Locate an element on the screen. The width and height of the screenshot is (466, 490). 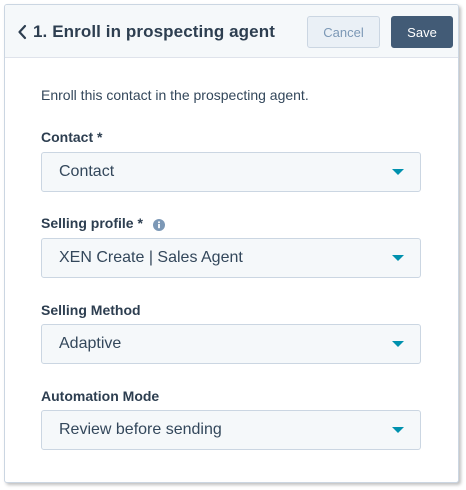
selling-profile-label-text: Selling profile * is located at coordinates (92, 223).